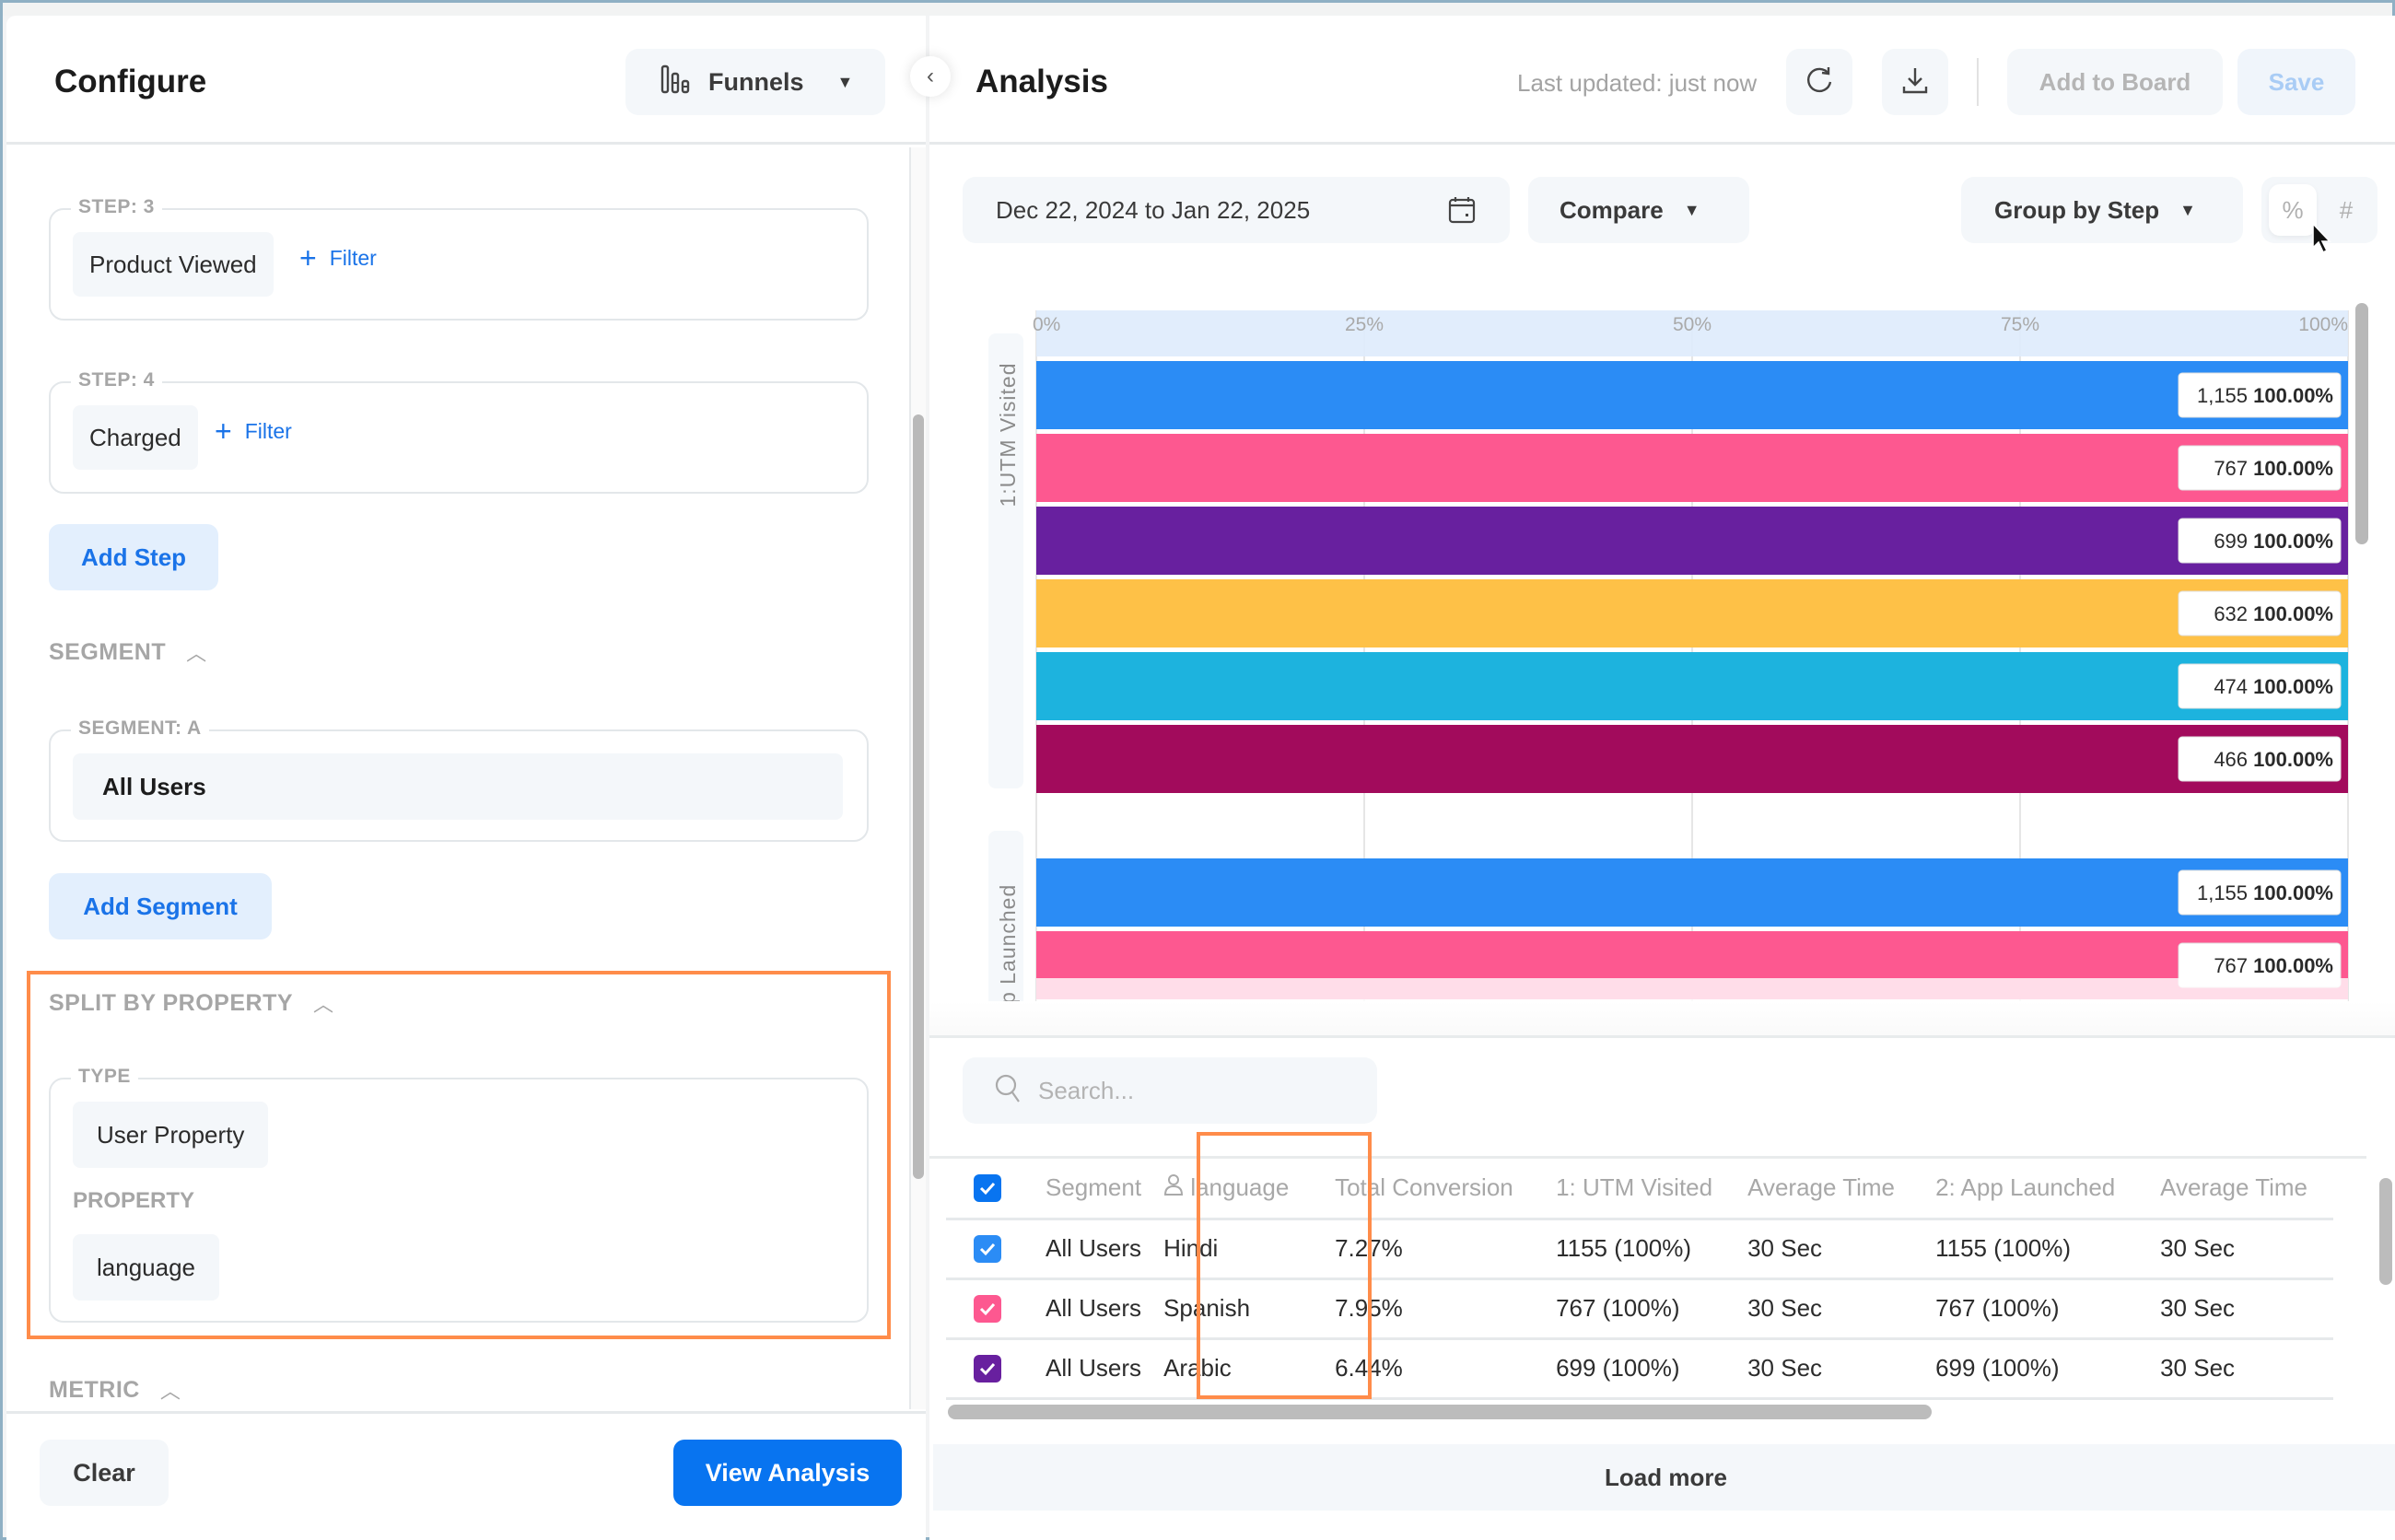 The width and height of the screenshot is (2395, 1540). I want to click on language-header-label: language, so click(1240, 1187).